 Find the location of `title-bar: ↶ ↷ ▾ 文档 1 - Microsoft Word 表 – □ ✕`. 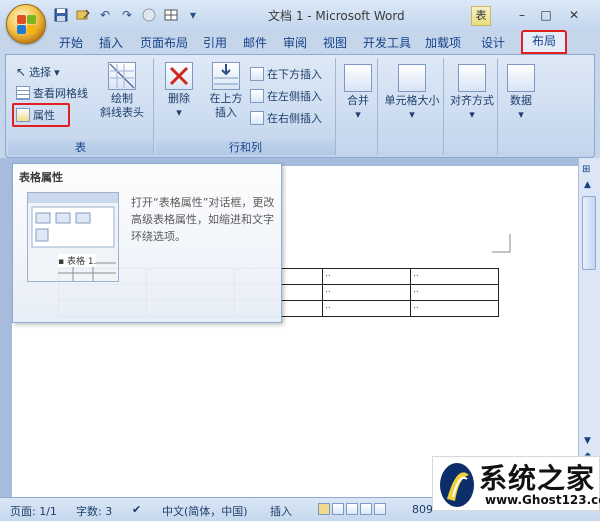

title-bar: ↶ ↷ ▾ 文档 1 - Microsoft Word 表 – □ ✕ is located at coordinates (300, 15).